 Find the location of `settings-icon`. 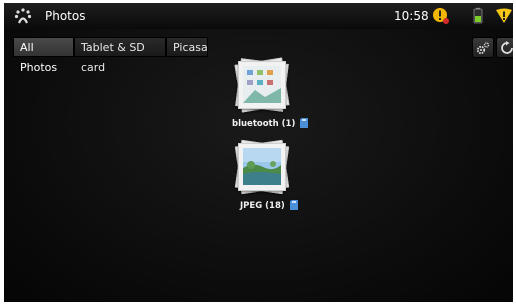

settings-icon is located at coordinates (483, 47).